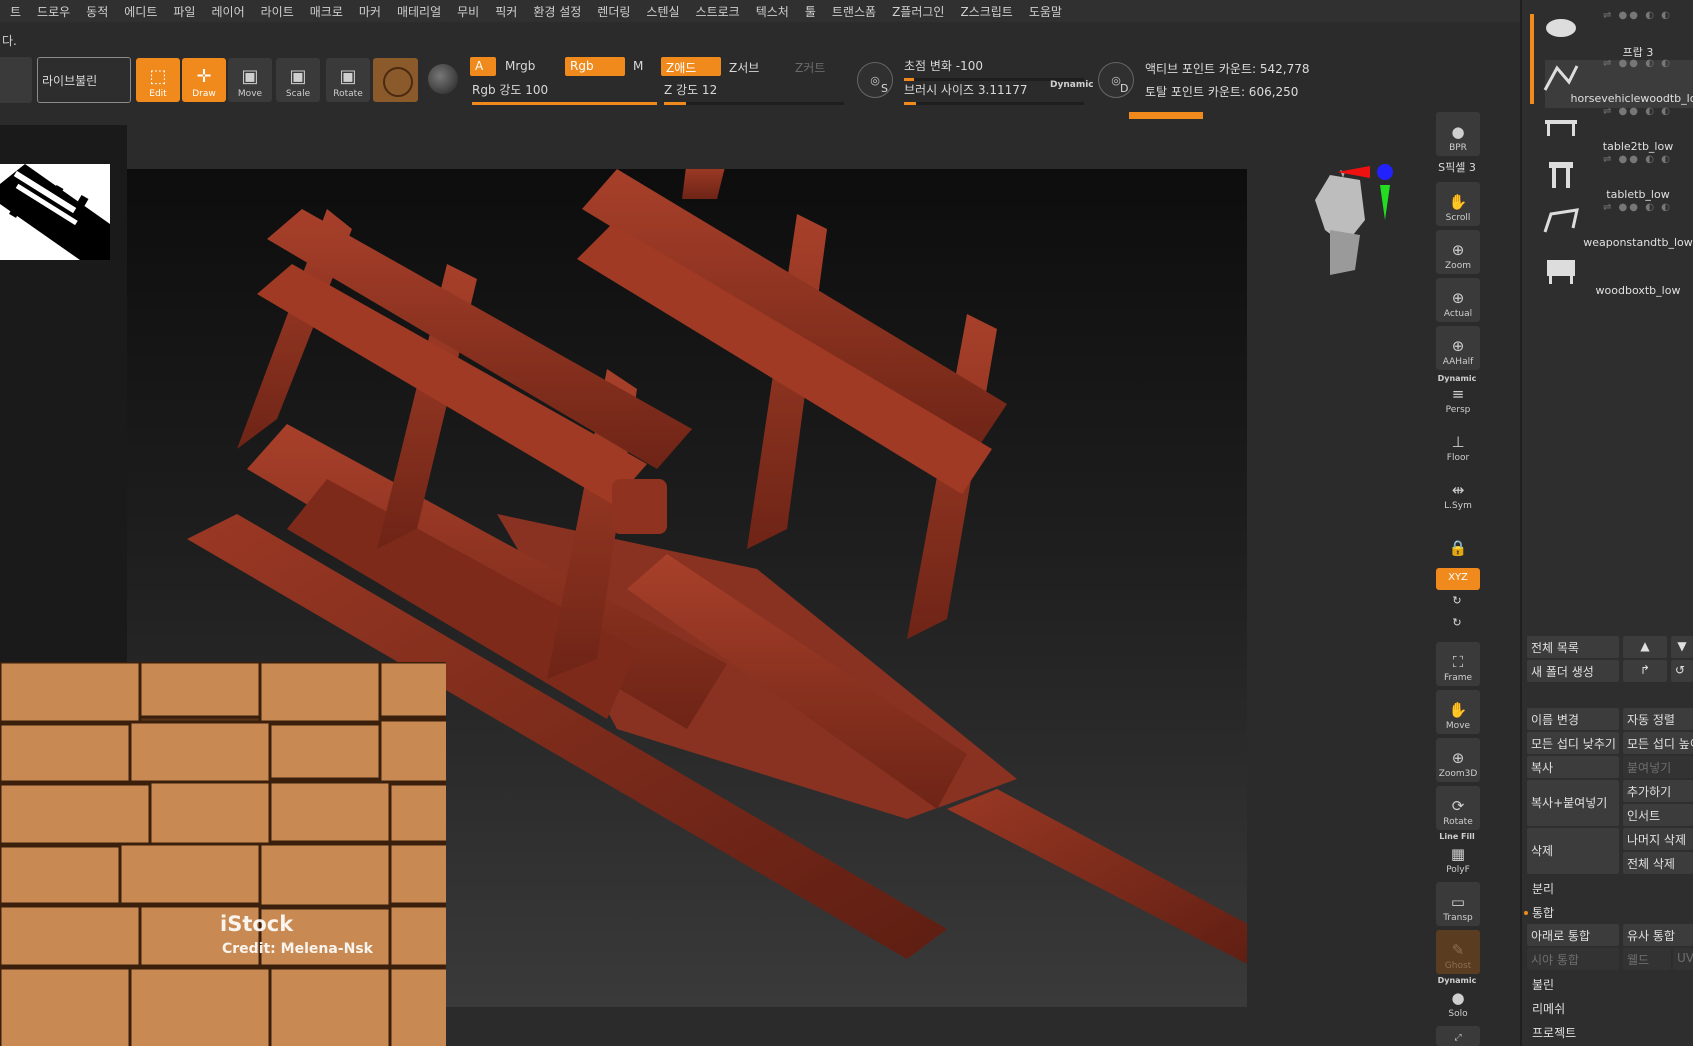 This screenshot has height=1046, width=1693. Describe the element at coordinates (395, 80) in the screenshot. I see `material-swatch` at that location.